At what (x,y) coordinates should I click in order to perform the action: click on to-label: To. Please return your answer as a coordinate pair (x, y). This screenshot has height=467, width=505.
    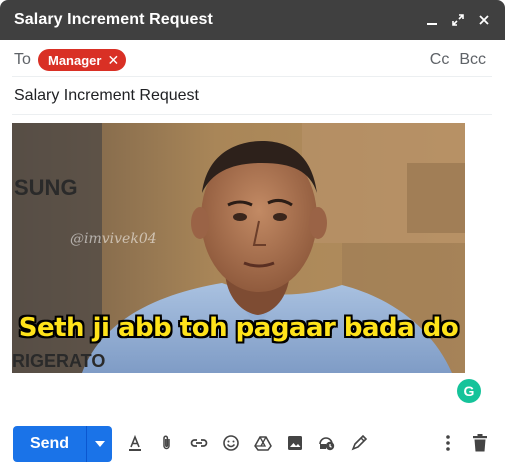
    Looking at the image, I should click on (22, 60).